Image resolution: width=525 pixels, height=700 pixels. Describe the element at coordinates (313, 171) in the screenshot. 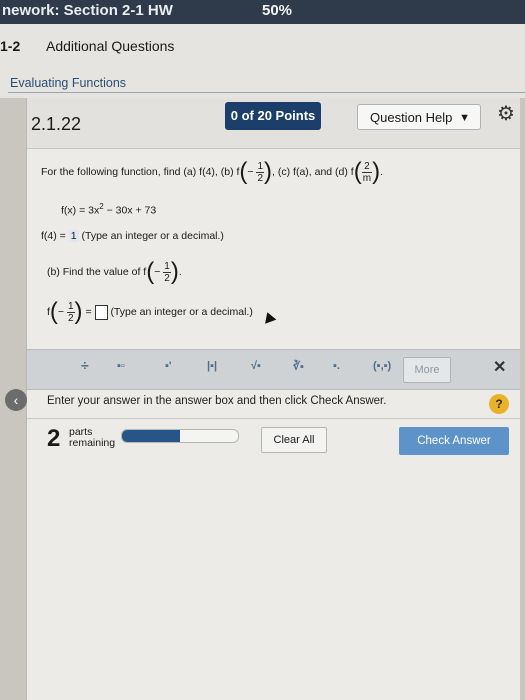

I see `prompt-mid: , (c) f(a), and (d) f` at that location.